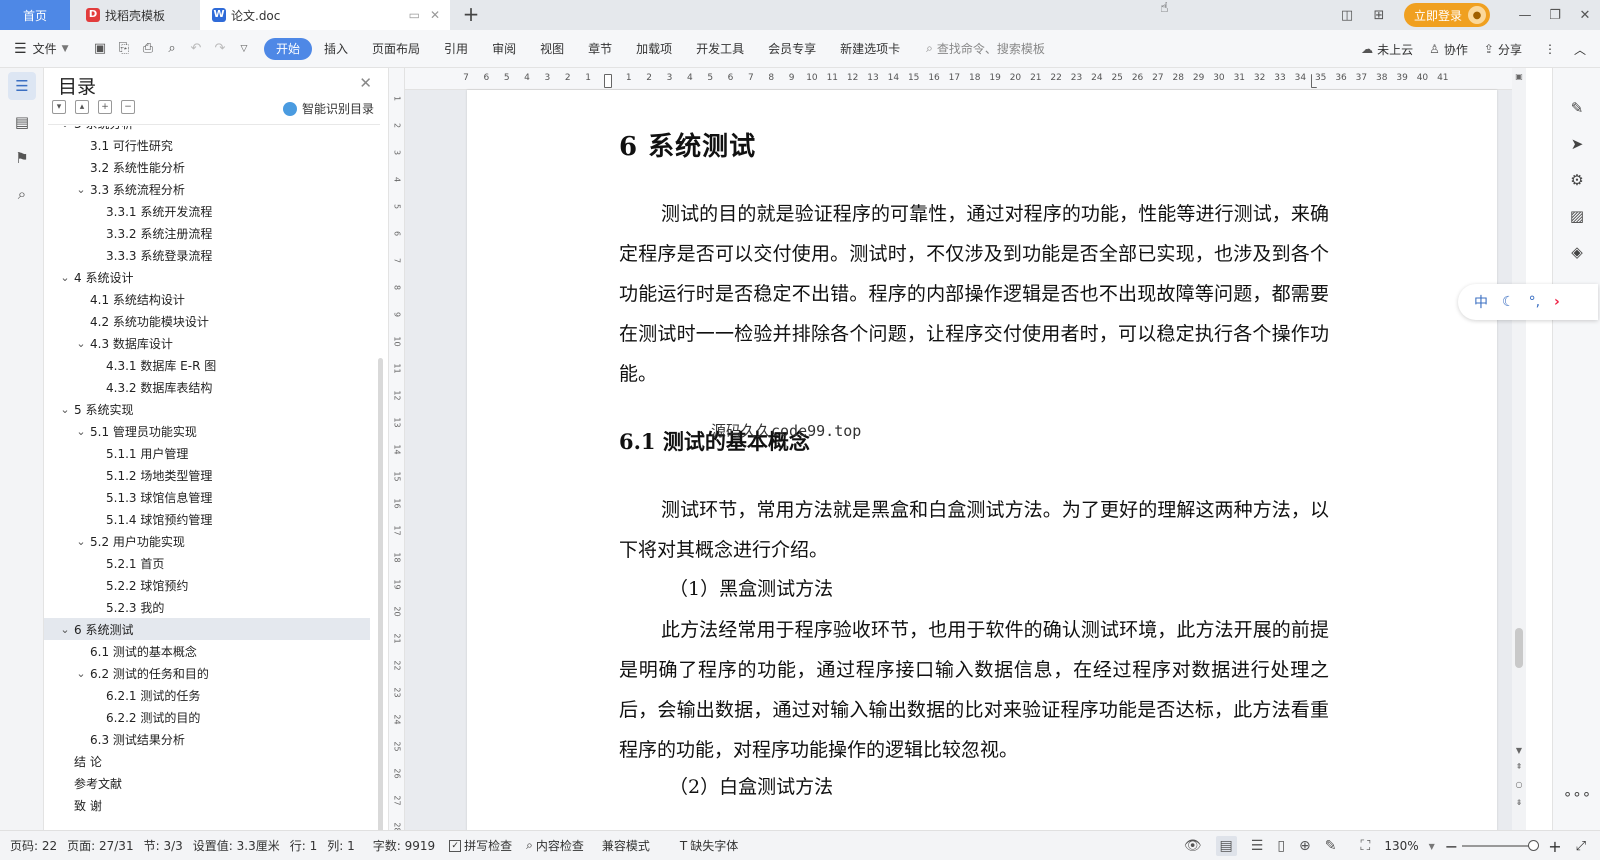 Image resolution: width=1600 pixels, height=860 pixels. What do you see at coordinates (207, 805) in the screenshot?
I see `toc-item: 致 谢` at bounding box center [207, 805].